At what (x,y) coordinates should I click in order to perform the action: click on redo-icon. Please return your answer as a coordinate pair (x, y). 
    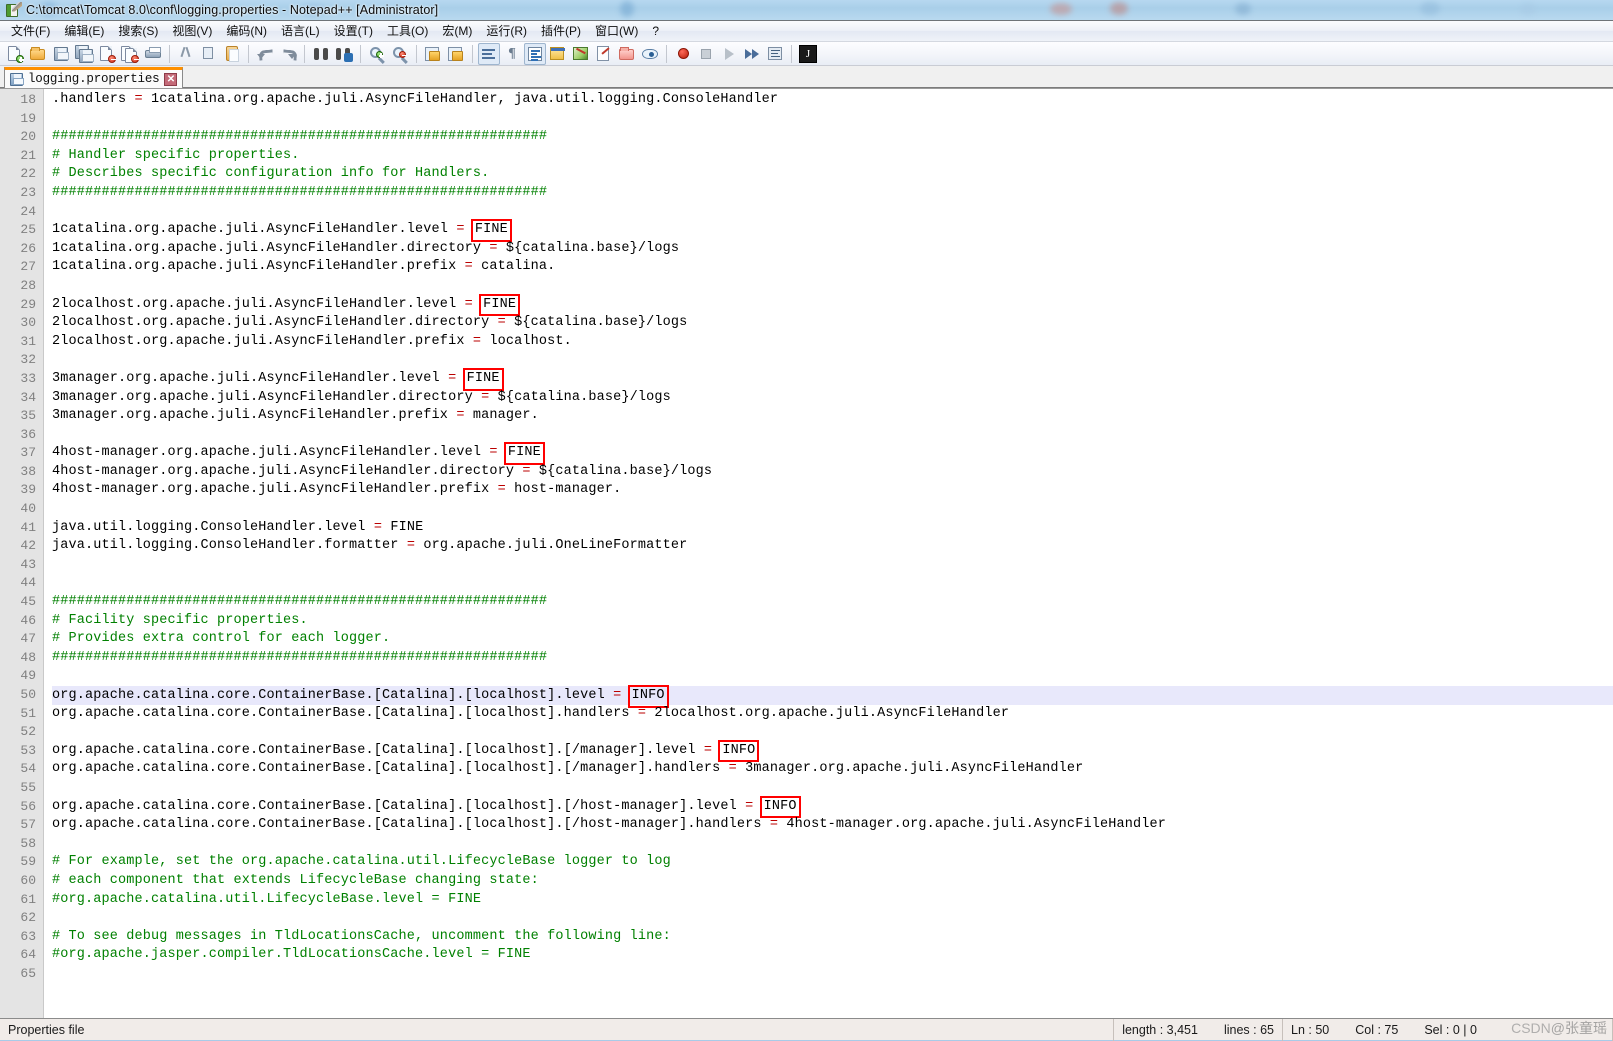
    Looking at the image, I should click on (288, 54).